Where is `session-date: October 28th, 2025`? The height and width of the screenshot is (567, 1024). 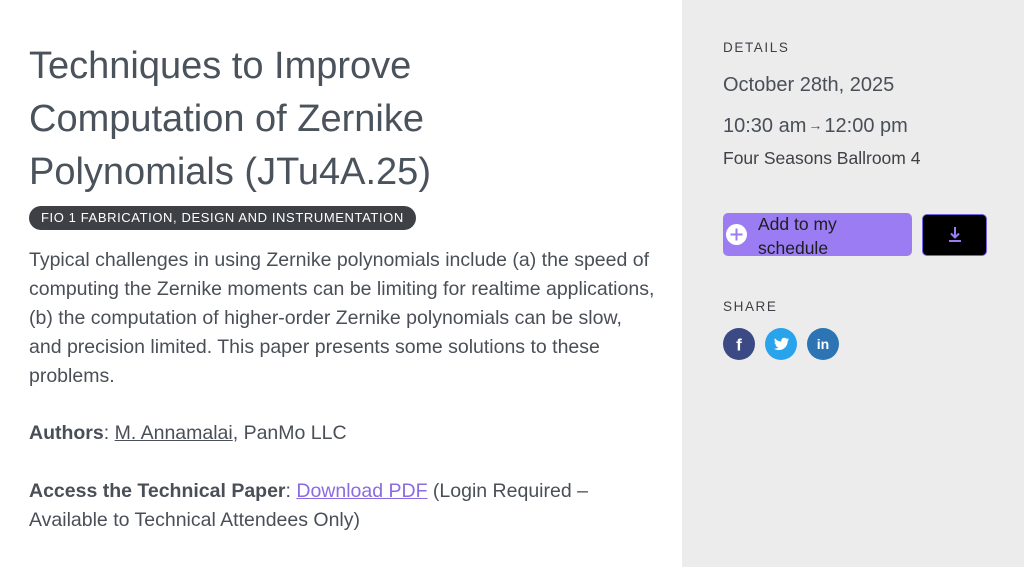
session-date: October 28th, 2025 is located at coordinates (809, 85).